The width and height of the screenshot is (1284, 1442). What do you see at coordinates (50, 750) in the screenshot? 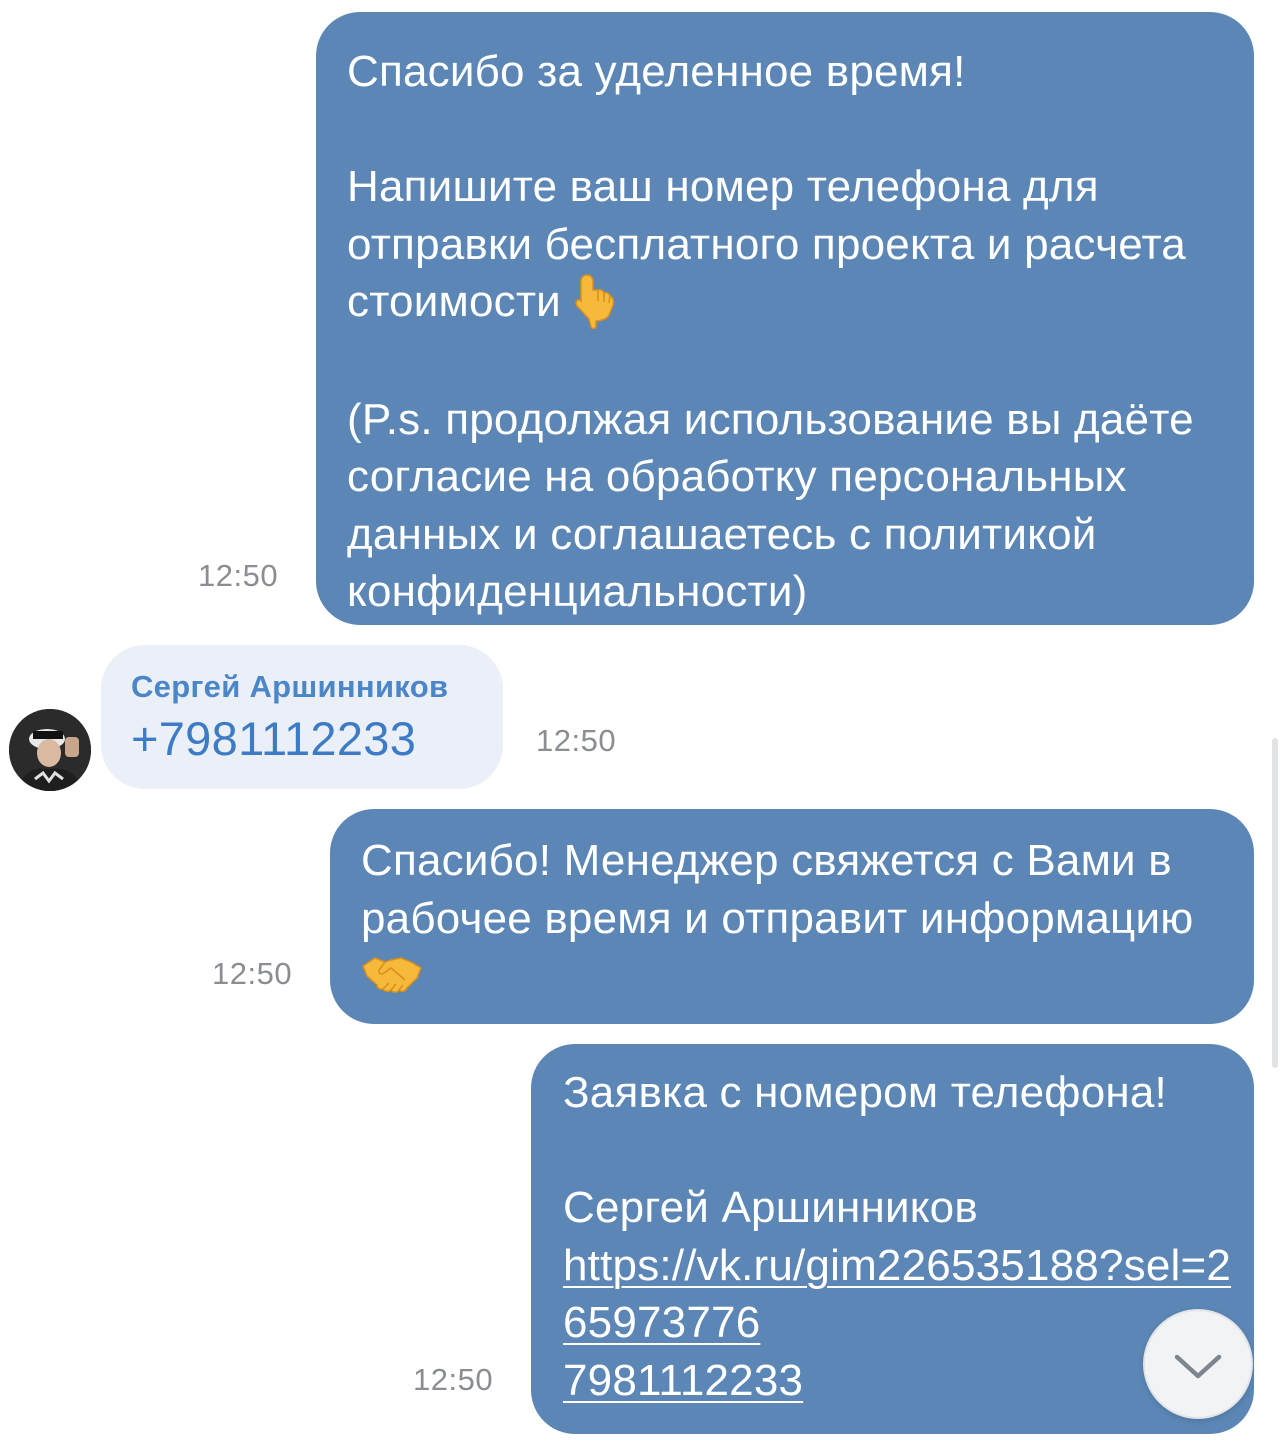
I see `avatar` at bounding box center [50, 750].